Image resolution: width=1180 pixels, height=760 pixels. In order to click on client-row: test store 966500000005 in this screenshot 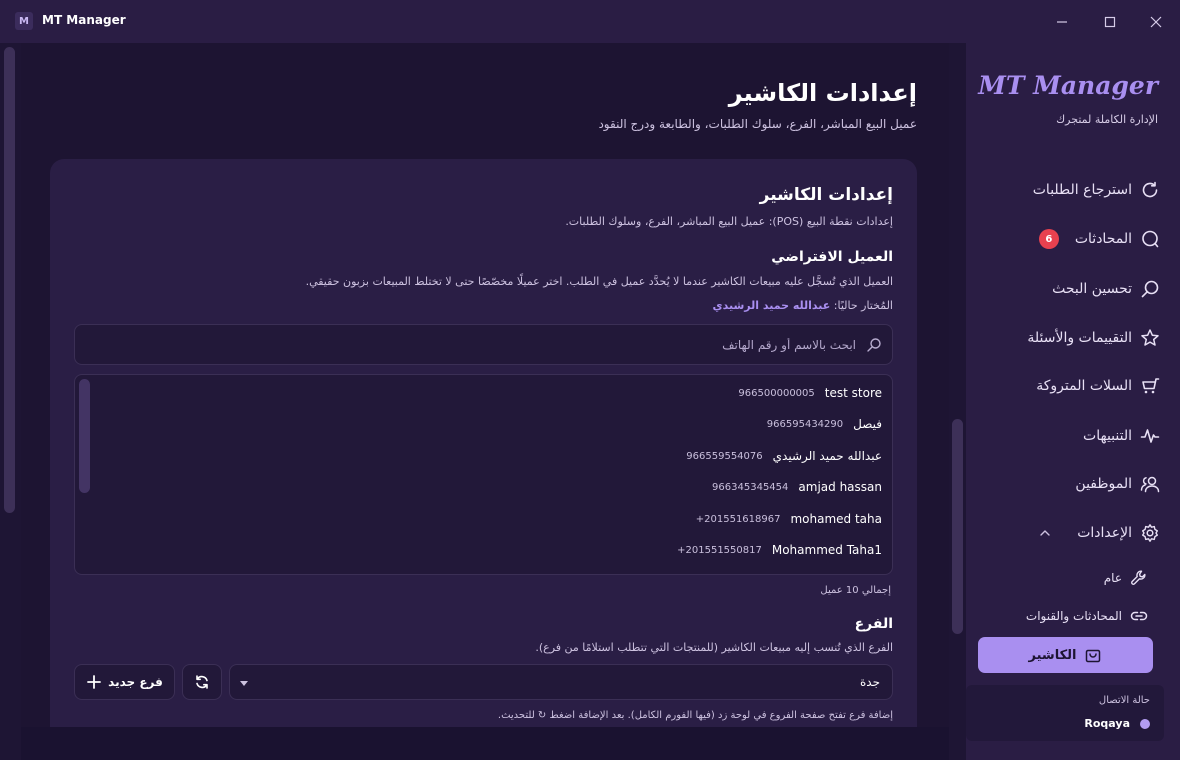, I will do `click(810, 393)`.